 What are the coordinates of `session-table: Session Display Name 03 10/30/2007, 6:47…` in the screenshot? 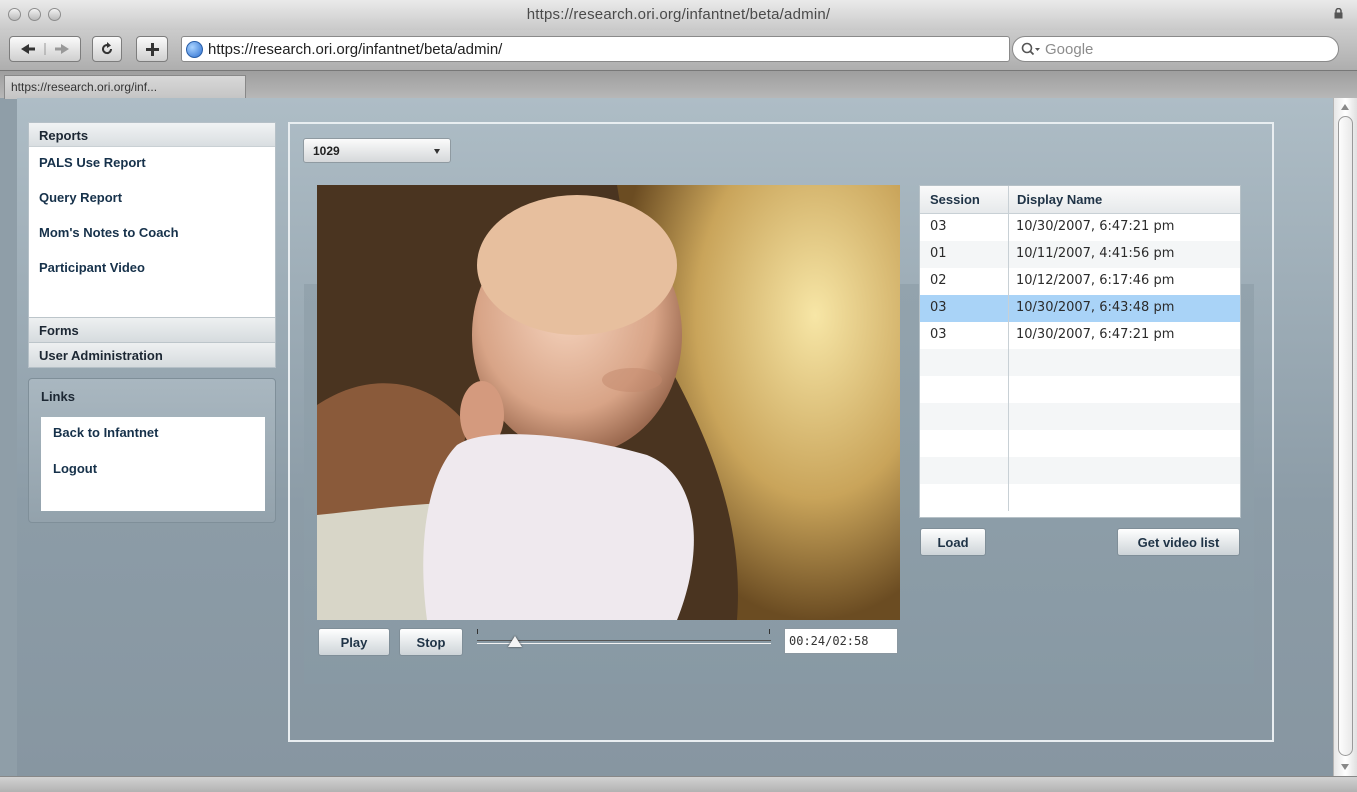 It's located at (1080, 351).